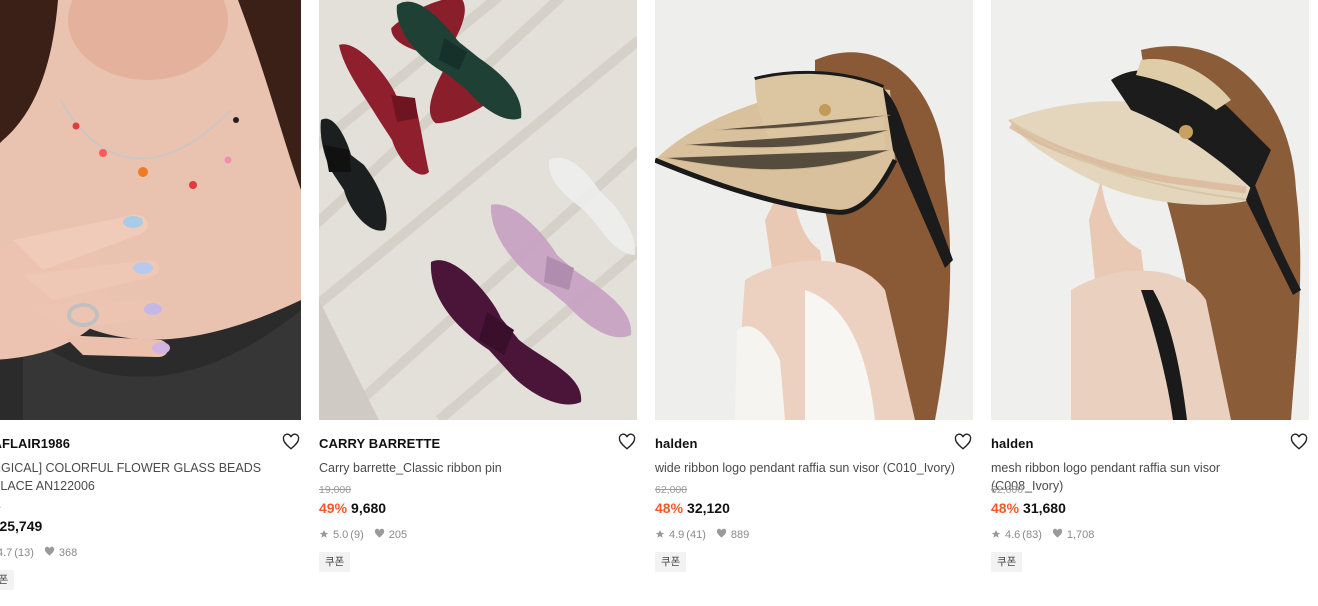 This screenshot has height=606, width=1318. Describe the element at coordinates (740, 535) in the screenshot. I see `like-count: 889` at that location.